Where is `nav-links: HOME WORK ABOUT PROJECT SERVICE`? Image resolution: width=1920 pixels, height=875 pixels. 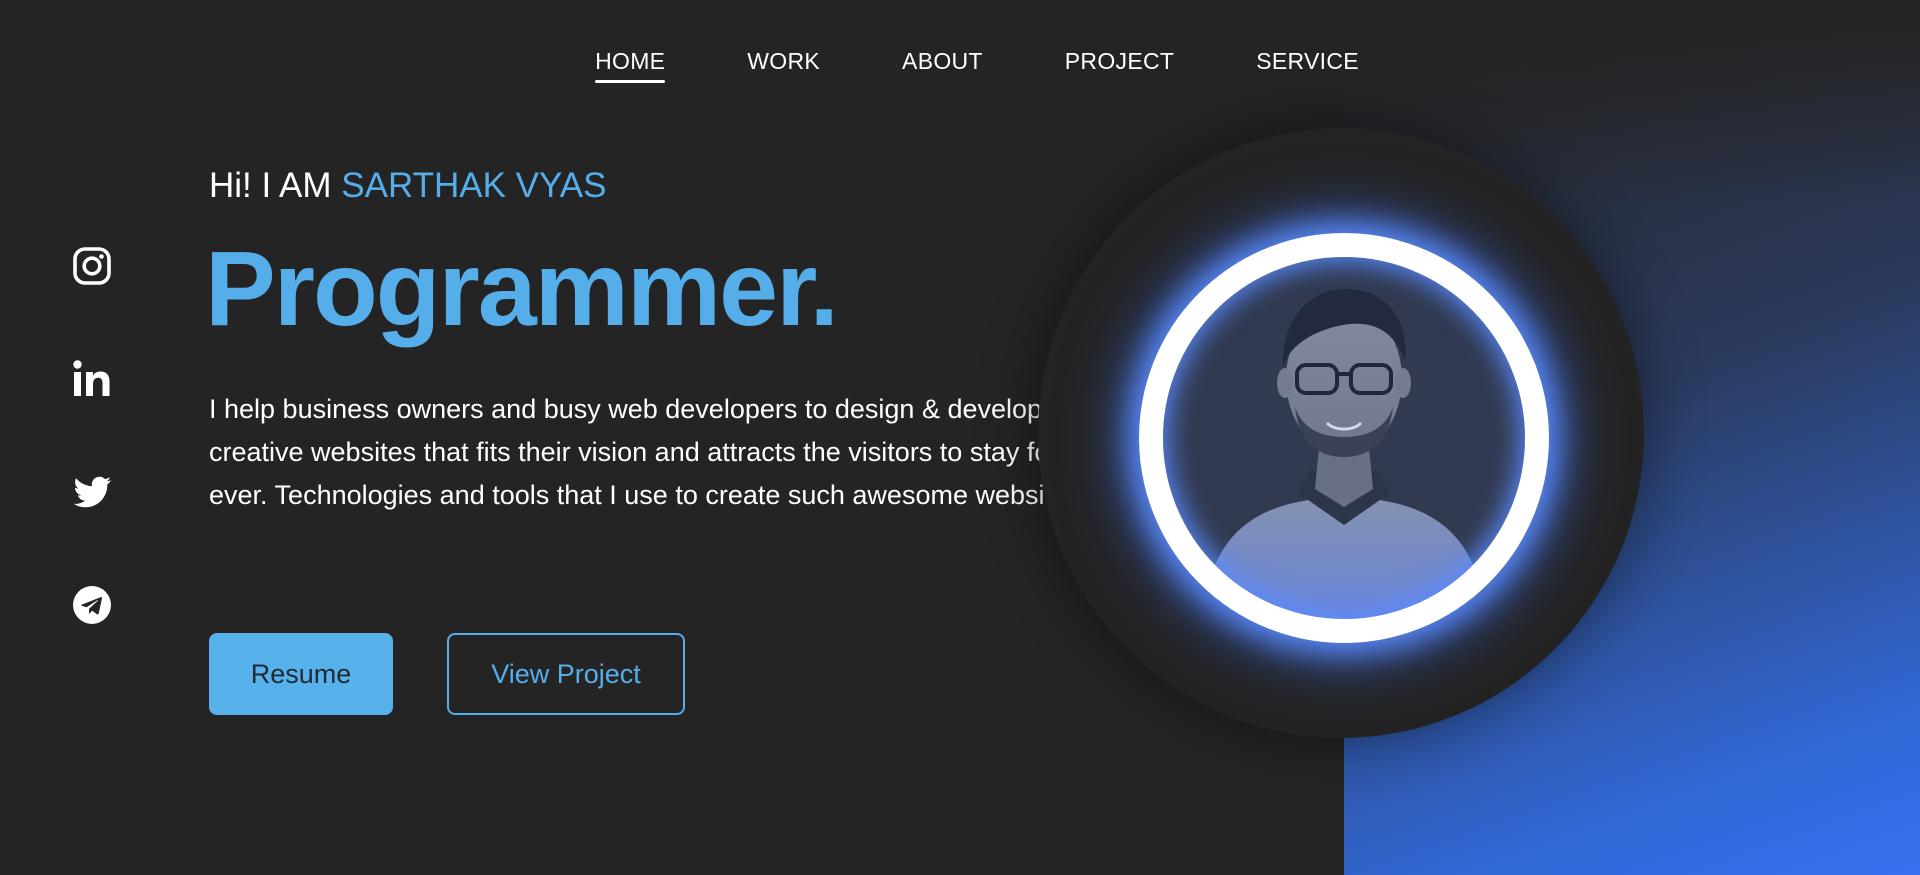
nav-links: HOME WORK ABOUT PROJECT SERVICE is located at coordinates (977, 65).